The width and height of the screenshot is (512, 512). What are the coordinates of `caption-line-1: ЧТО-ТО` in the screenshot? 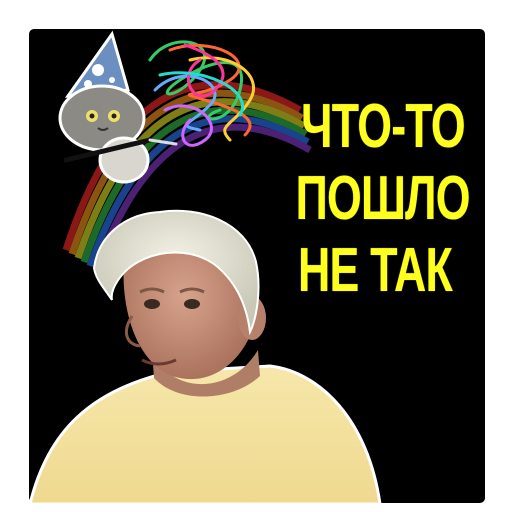 It's located at (383, 126).